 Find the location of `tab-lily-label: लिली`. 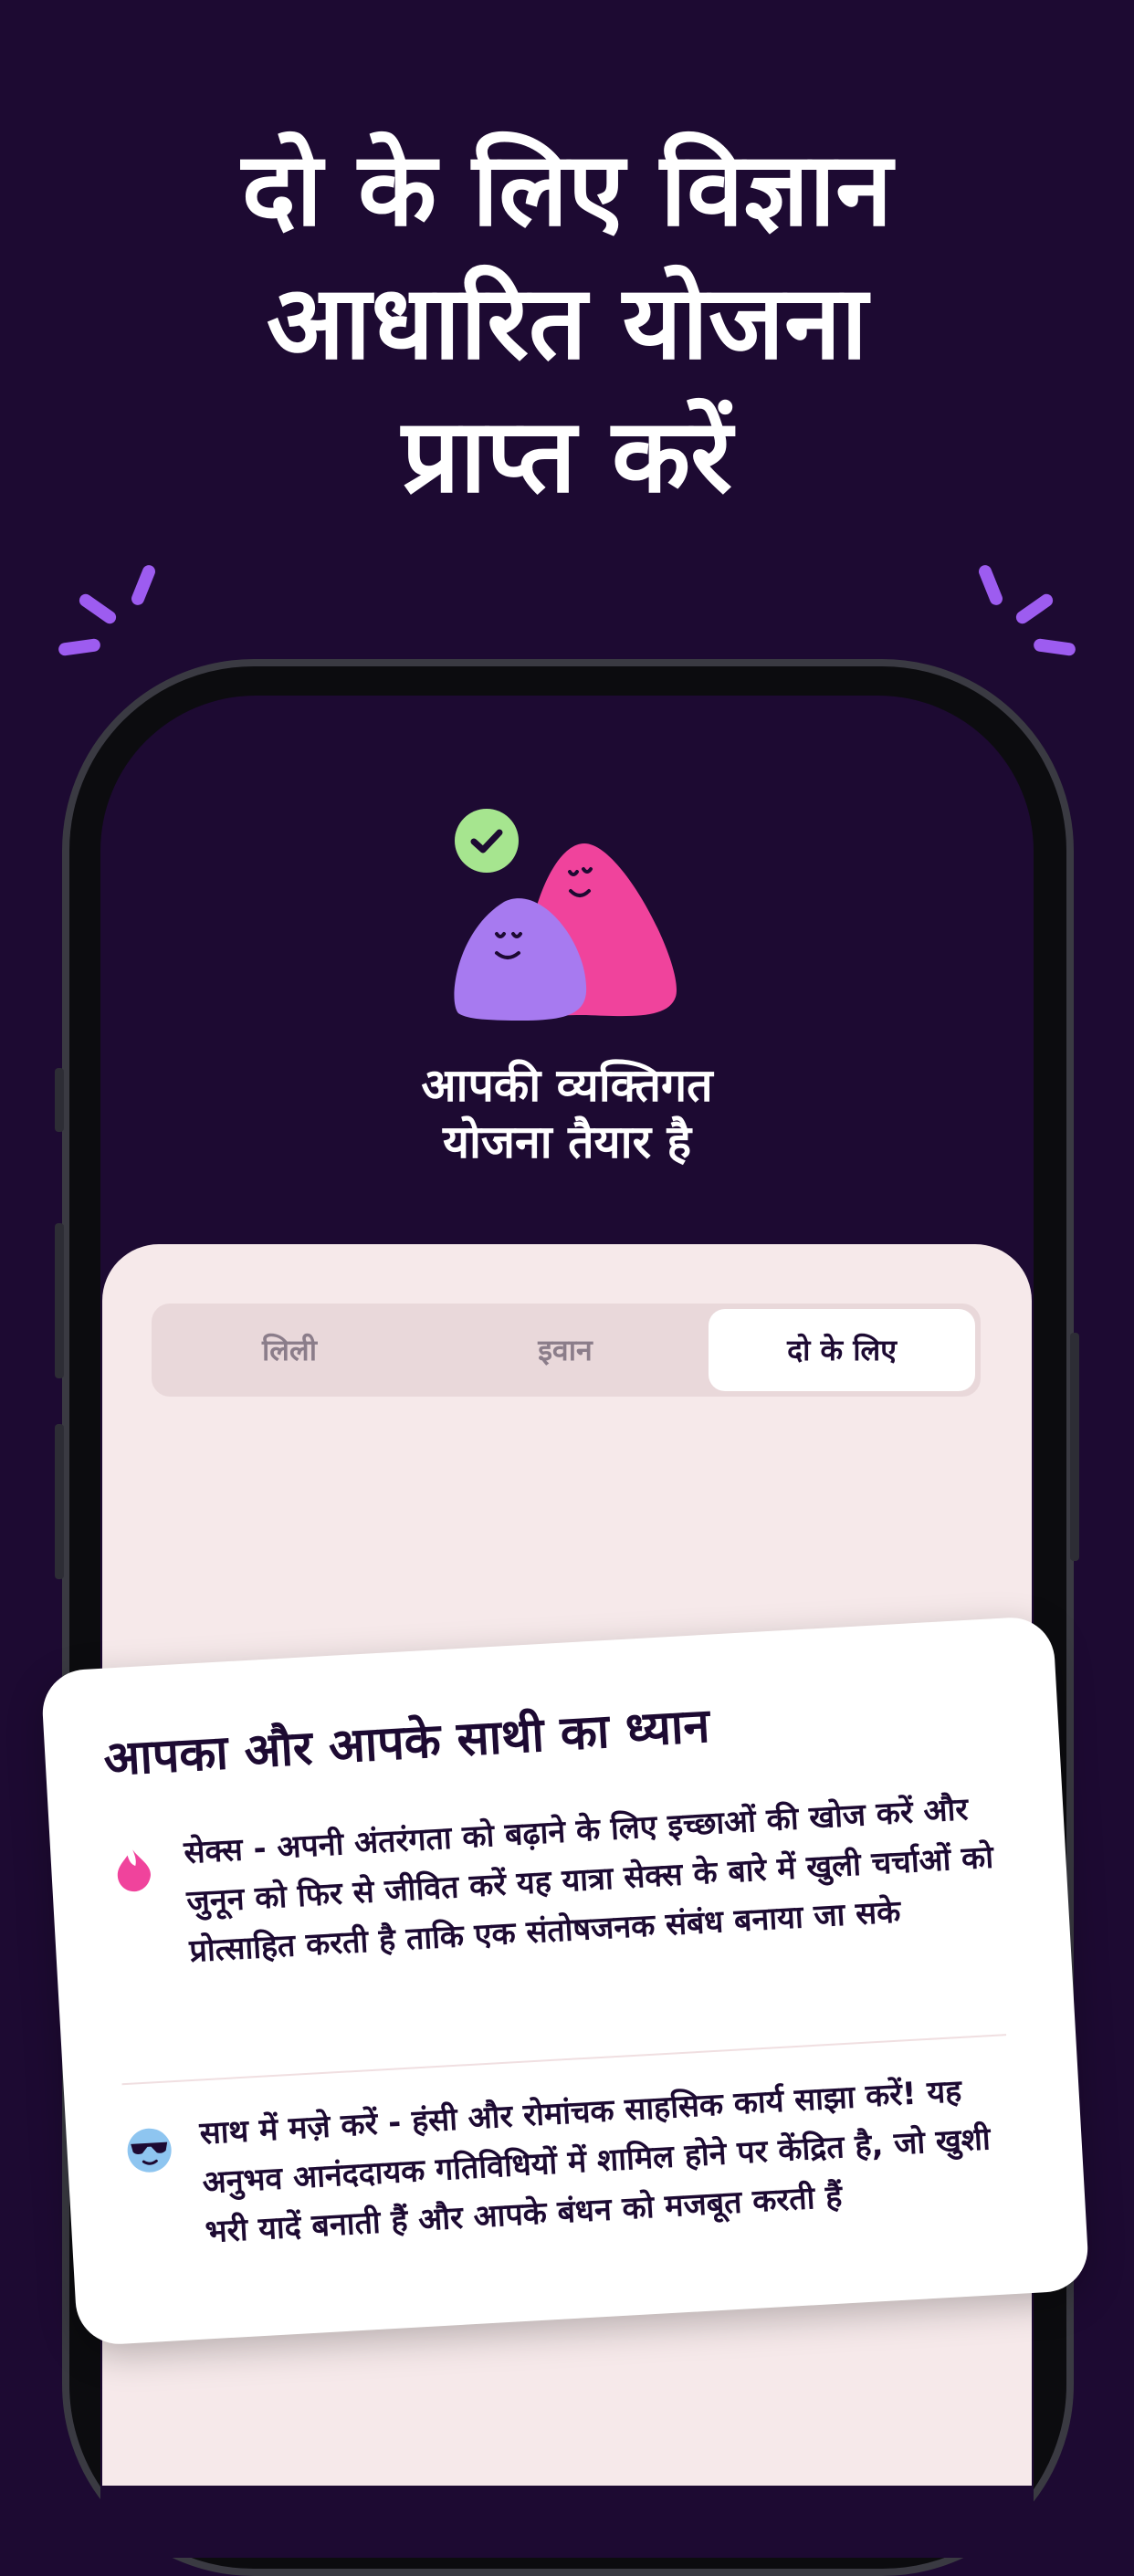

tab-lily-label: लिली is located at coordinates (289, 1350).